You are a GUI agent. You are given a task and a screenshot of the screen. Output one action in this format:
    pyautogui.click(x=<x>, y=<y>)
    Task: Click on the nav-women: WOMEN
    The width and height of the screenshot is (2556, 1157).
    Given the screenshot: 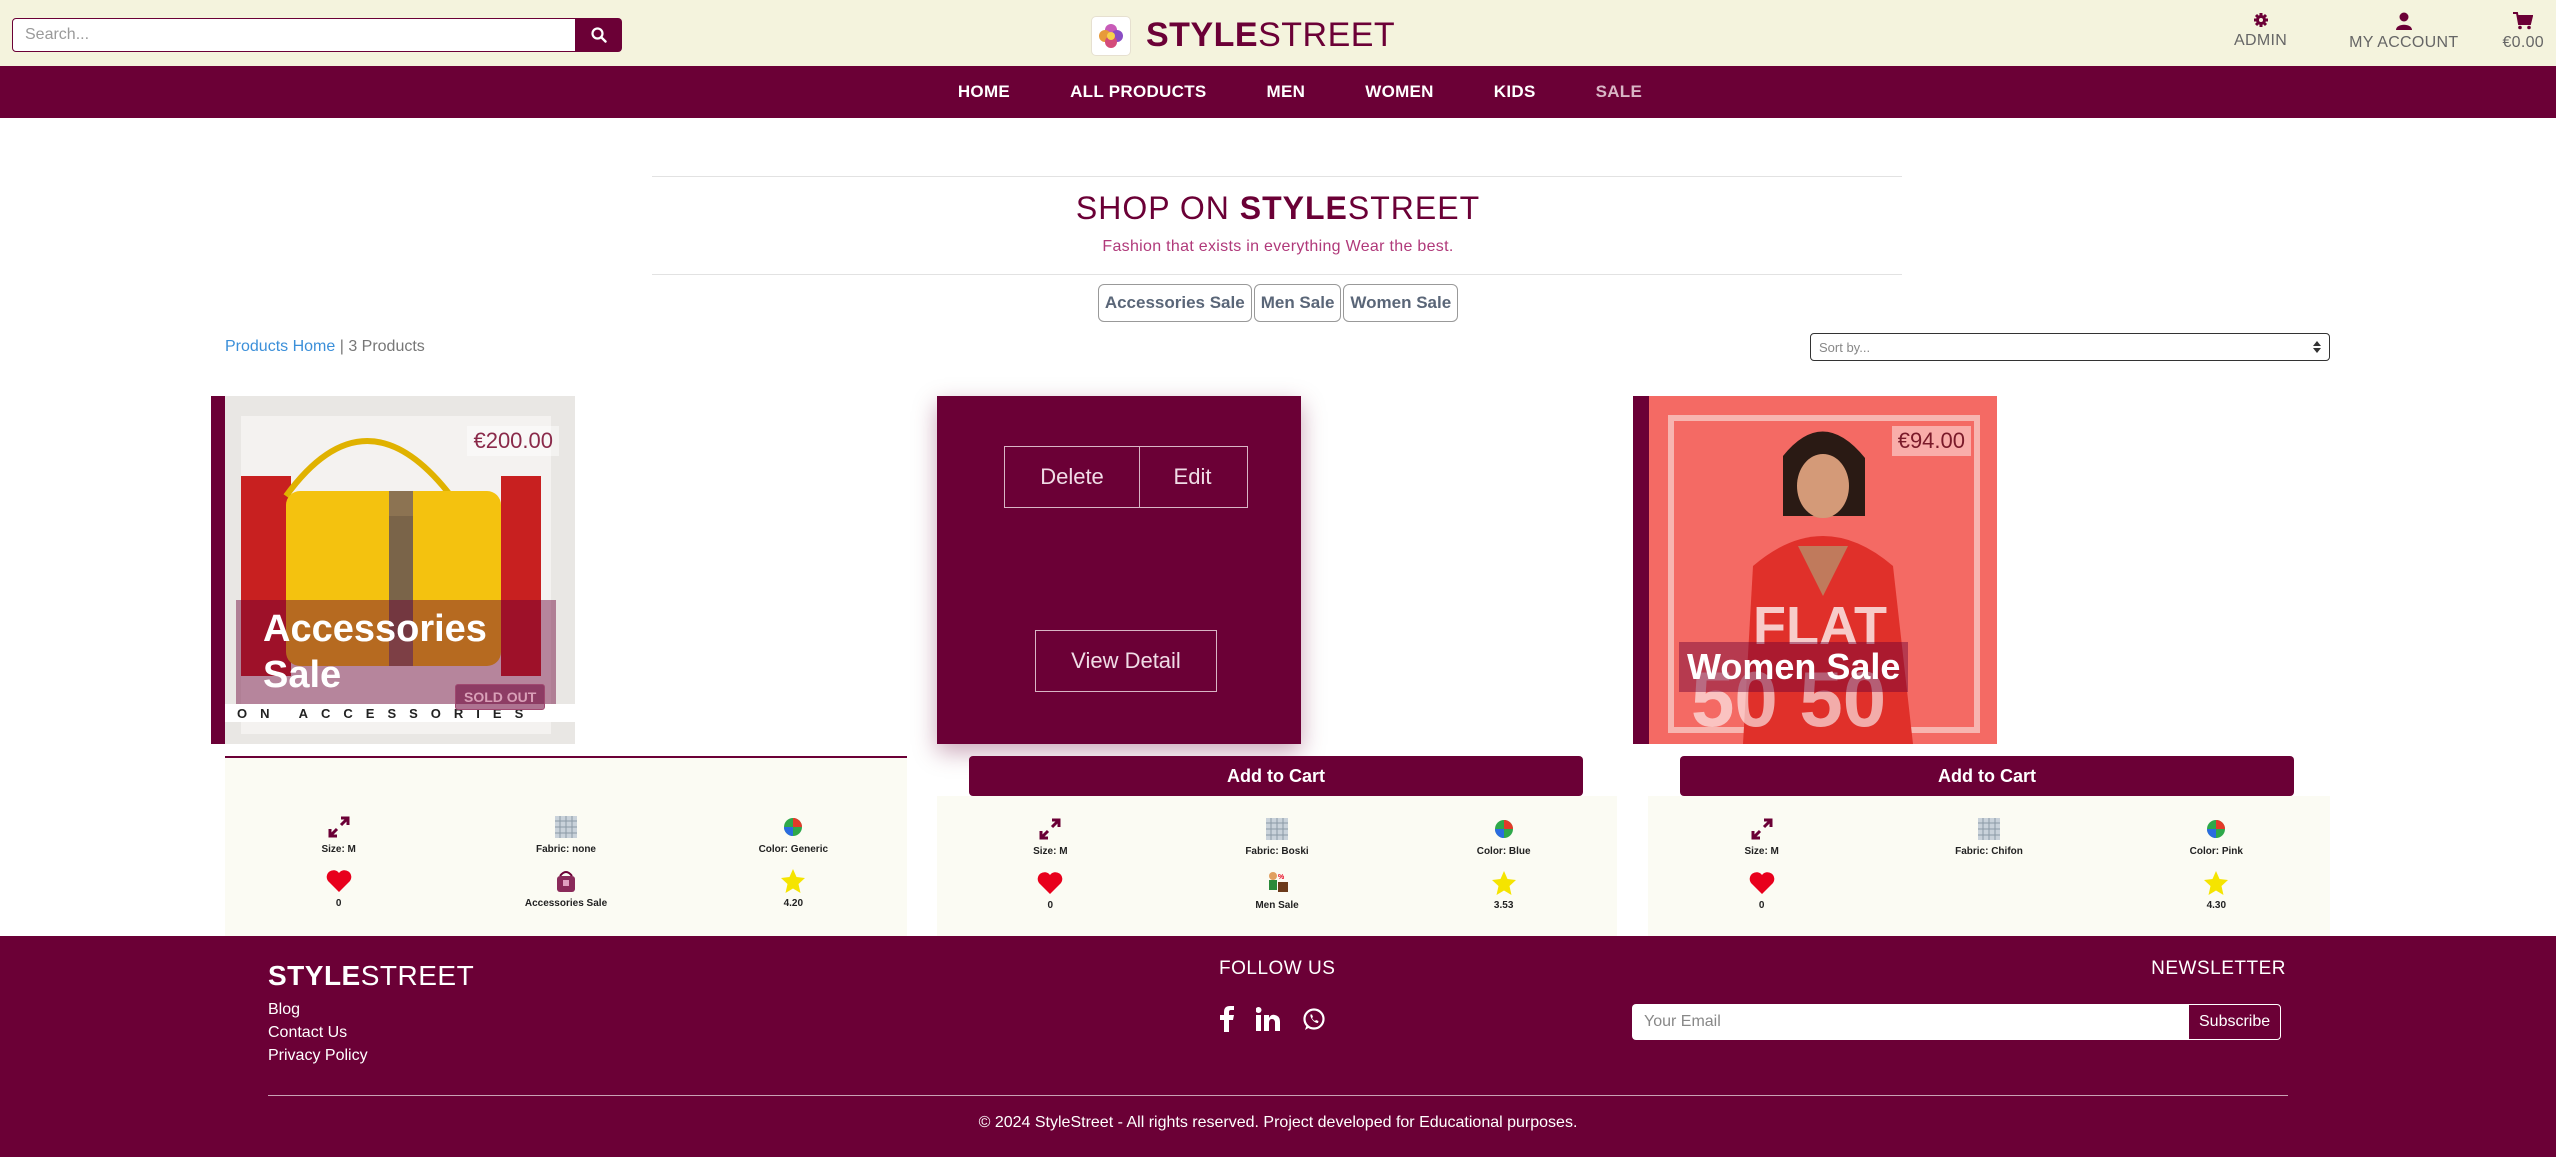 What is the action you would take?
    pyautogui.click(x=1399, y=92)
    